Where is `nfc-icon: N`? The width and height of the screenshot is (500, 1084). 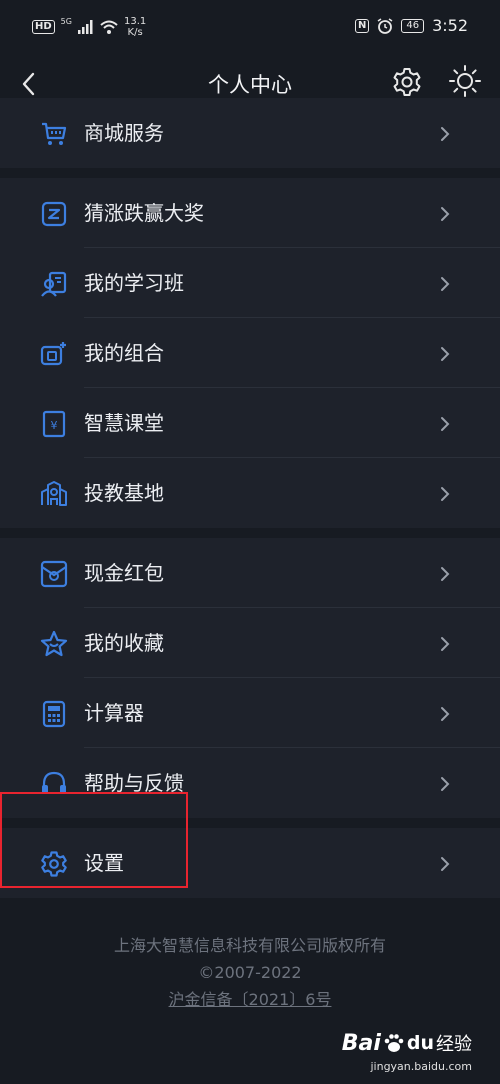 nfc-icon: N is located at coordinates (362, 25).